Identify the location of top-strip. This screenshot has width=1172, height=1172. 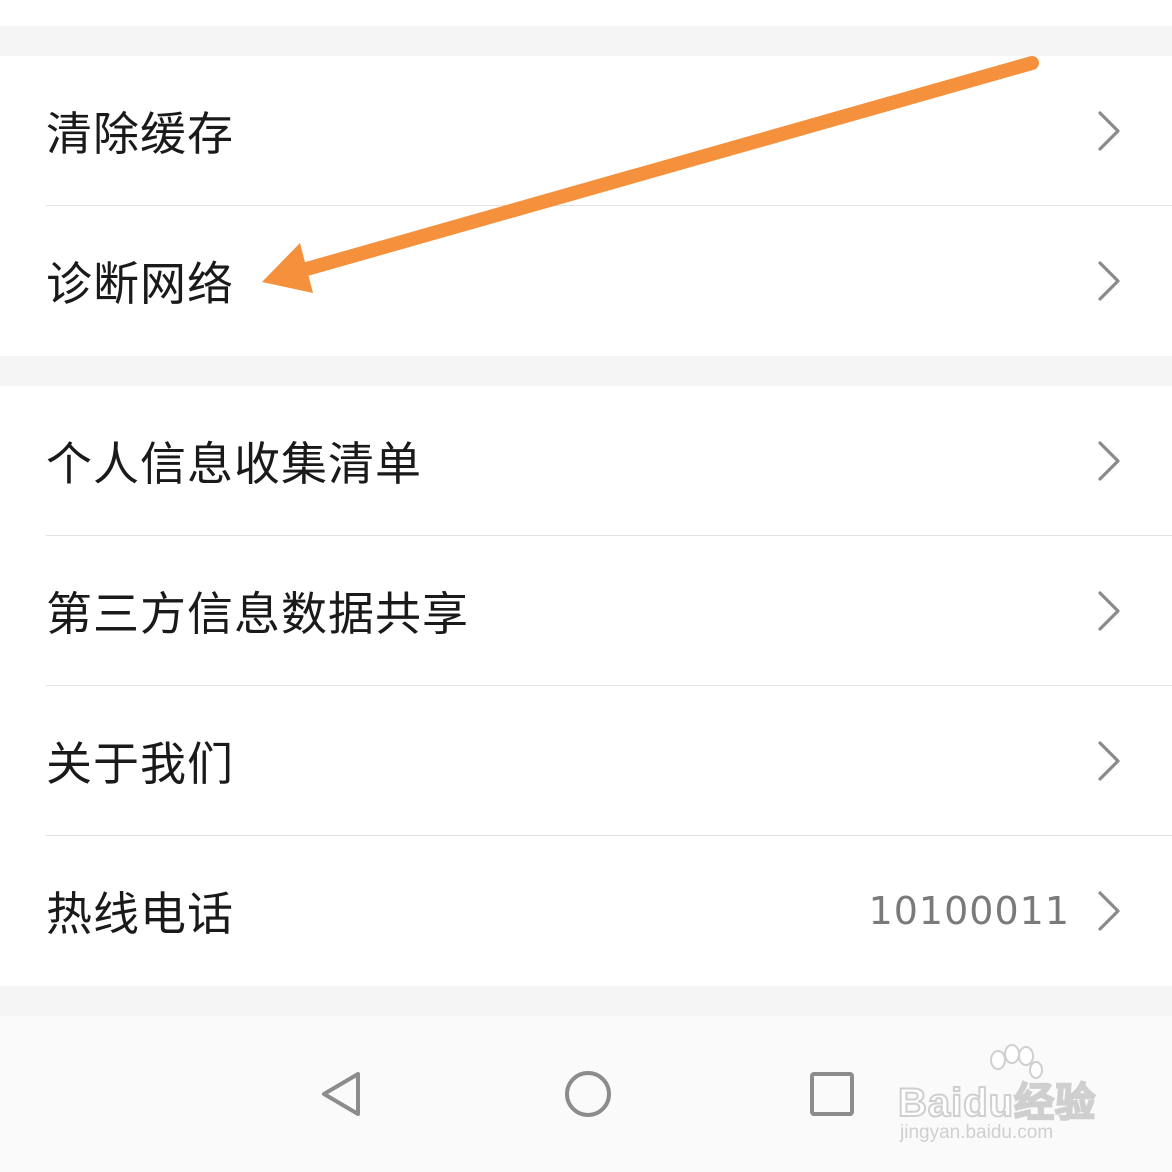
(586, 13).